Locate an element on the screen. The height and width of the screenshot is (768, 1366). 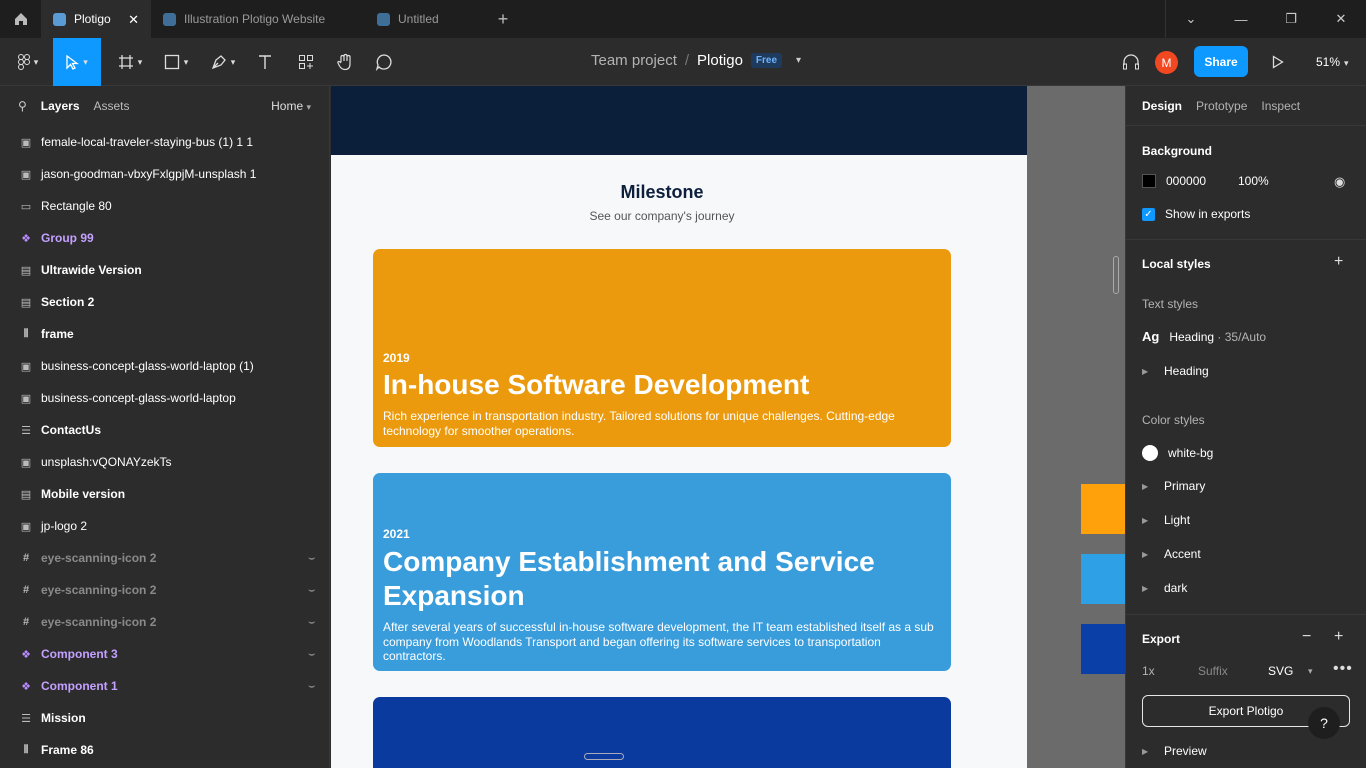
layer-item: ▤ Section 2 is located at coordinates (164, 302).